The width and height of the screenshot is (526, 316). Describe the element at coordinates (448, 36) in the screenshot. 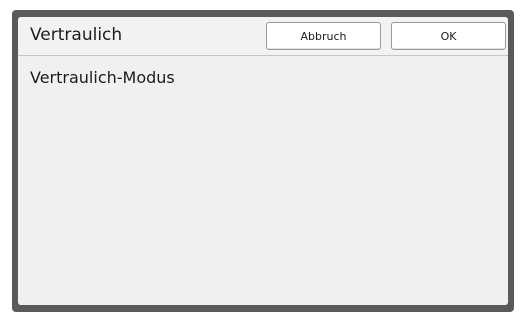

I see `ok-button: OK` at that location.